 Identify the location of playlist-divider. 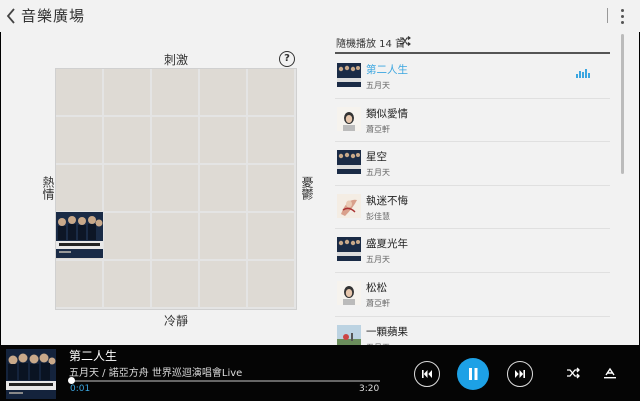
(472, 53).